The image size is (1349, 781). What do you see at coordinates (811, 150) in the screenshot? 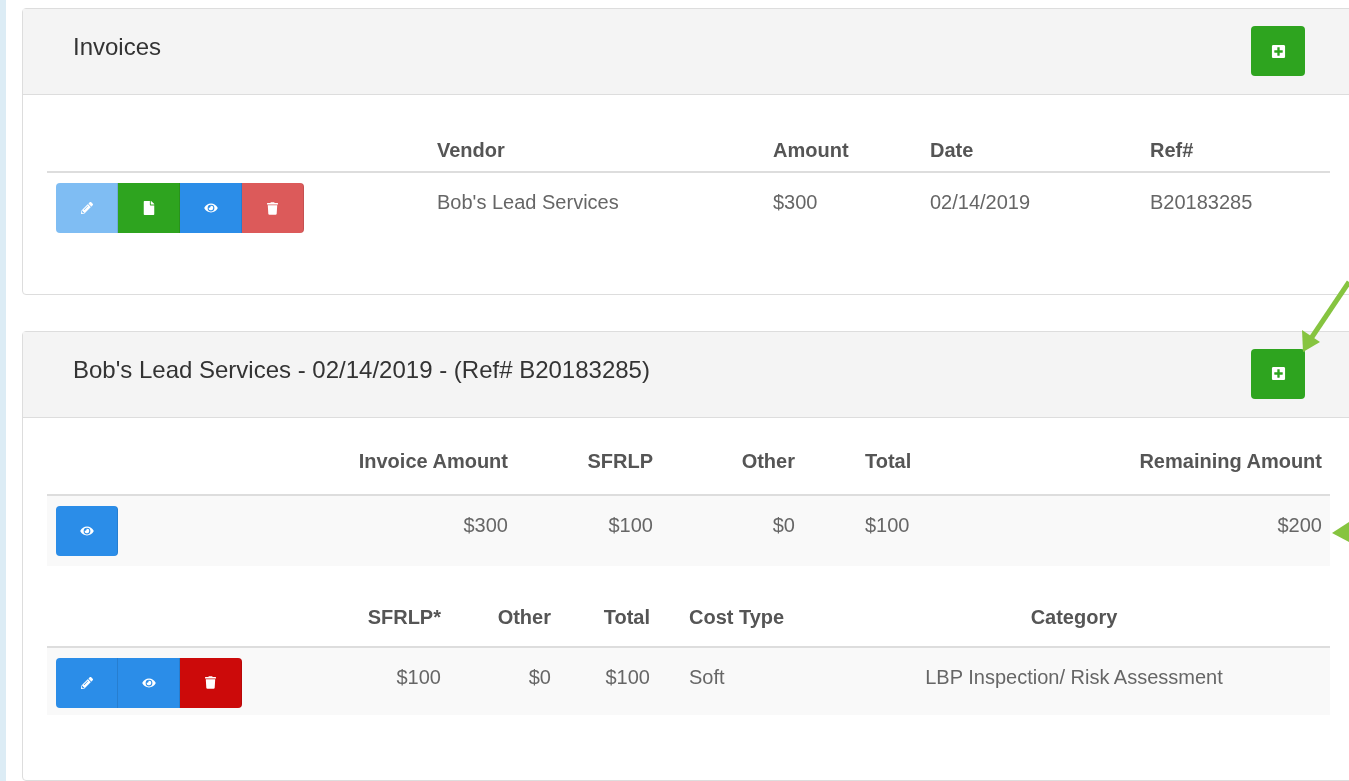
I see `column-header: Amount` at bounding box center [811, 150].